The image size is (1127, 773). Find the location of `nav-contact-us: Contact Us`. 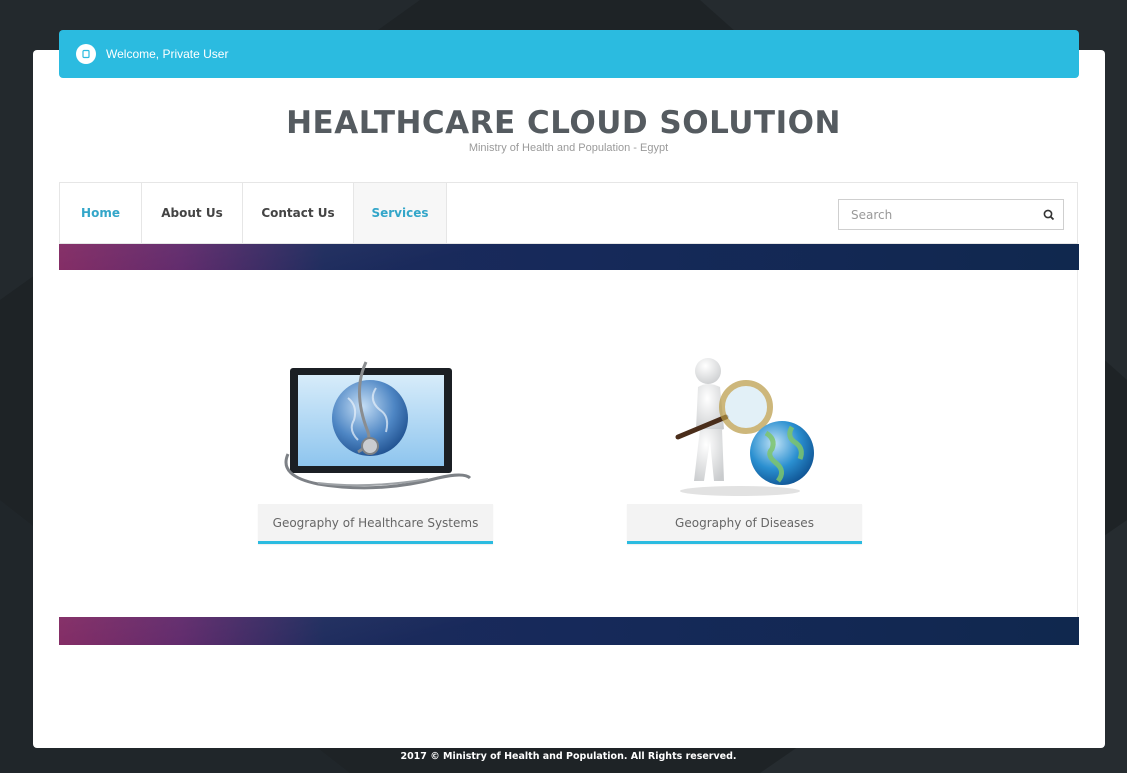

nav-contact-us: Contact Us is located at coordinates (298, 213).